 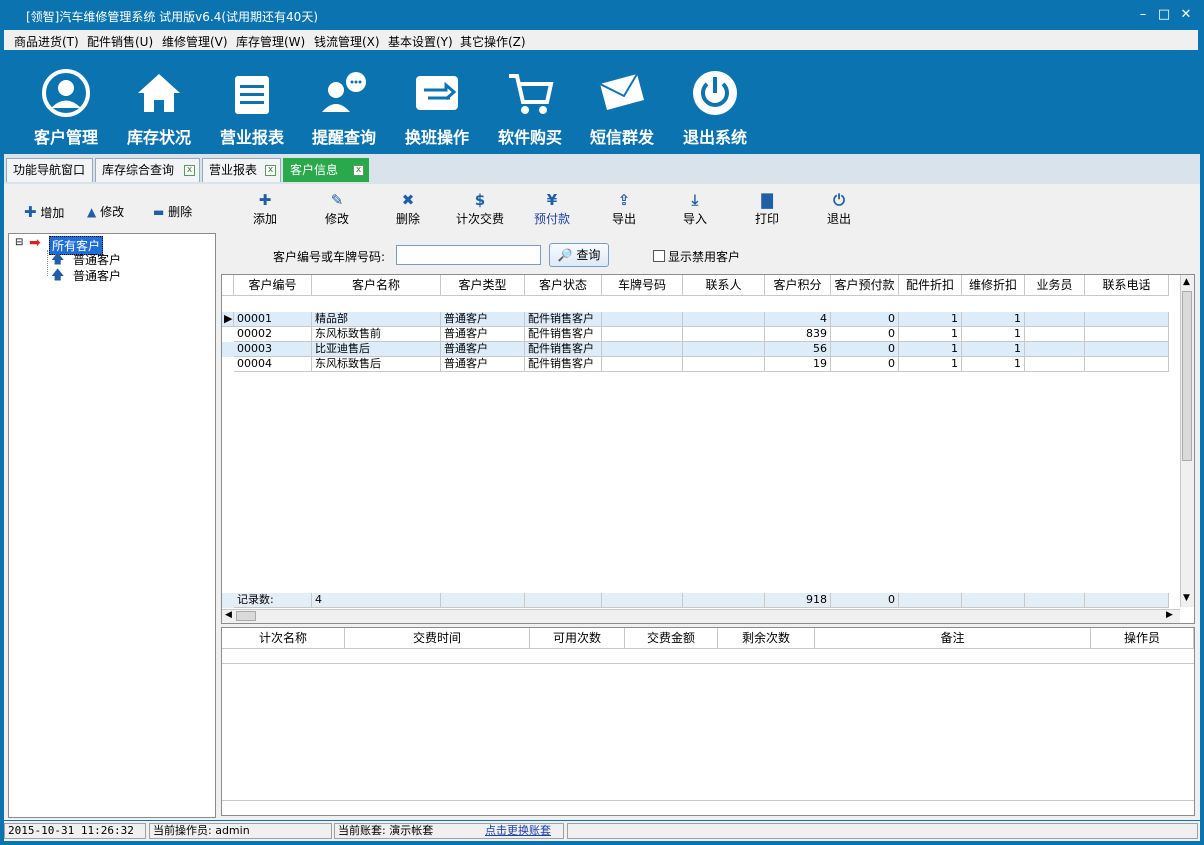 I want to click on triangle-up-icon: ▲, so click(x=92, y=212).